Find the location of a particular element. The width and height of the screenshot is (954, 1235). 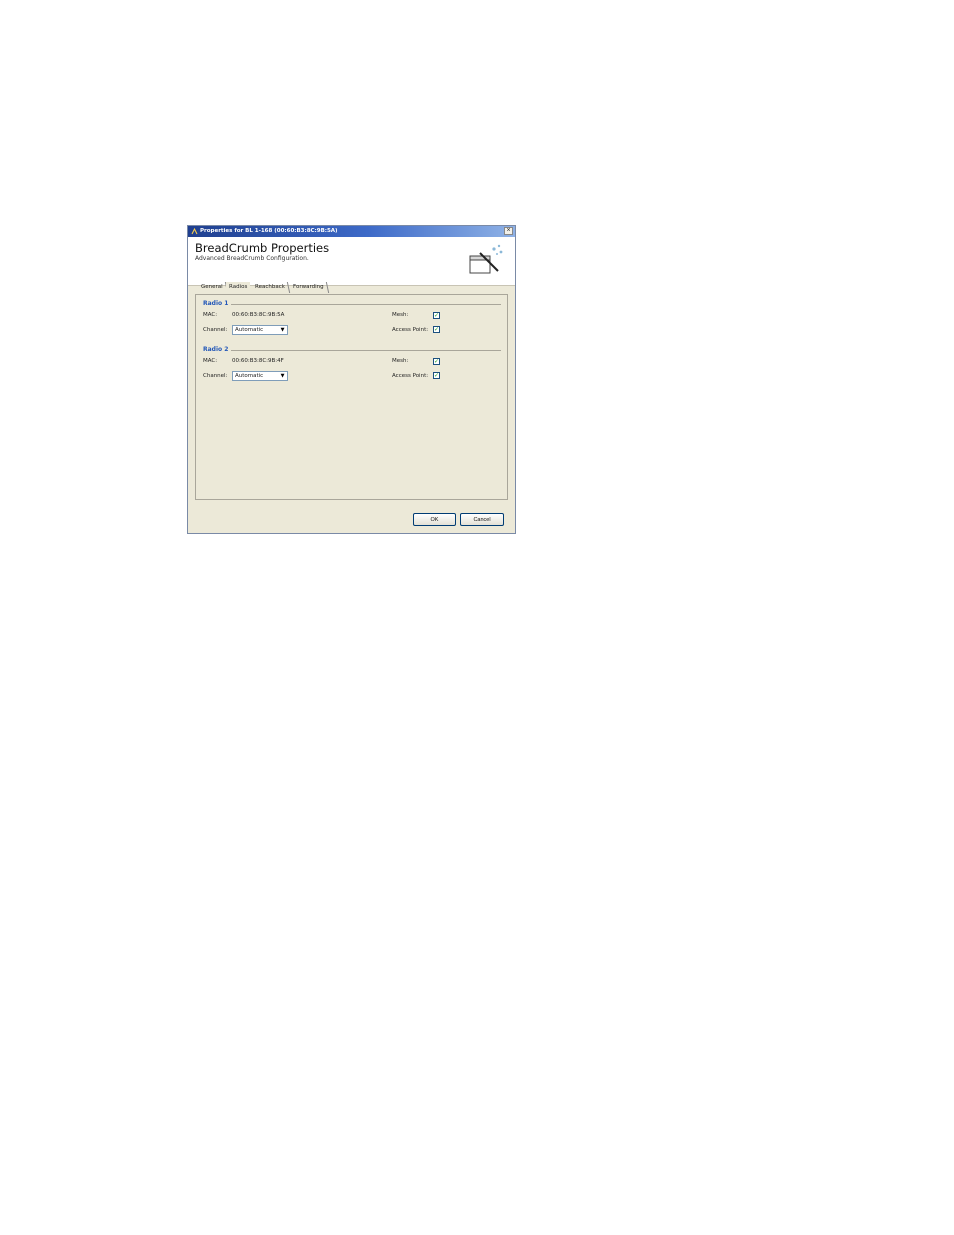

tab-forwarding: Forwarding is located at coordinates (308, 287).